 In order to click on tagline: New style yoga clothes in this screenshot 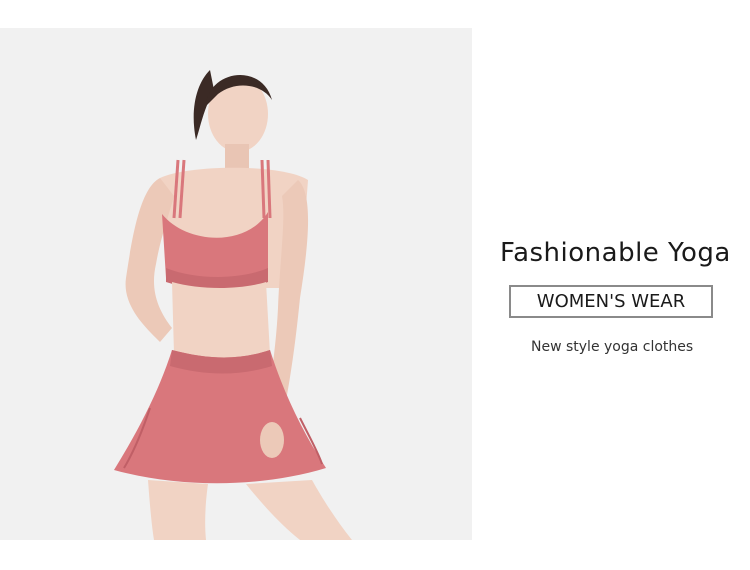, I will do `click(612, 347)`.